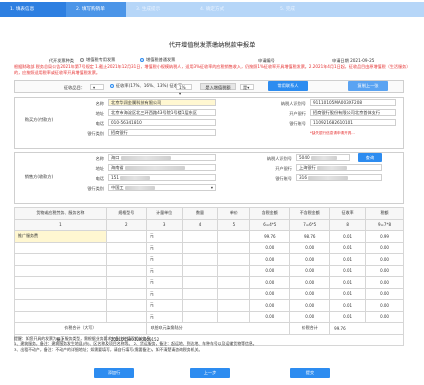  I want to click on formula-cell: 8, so click(348, 224).